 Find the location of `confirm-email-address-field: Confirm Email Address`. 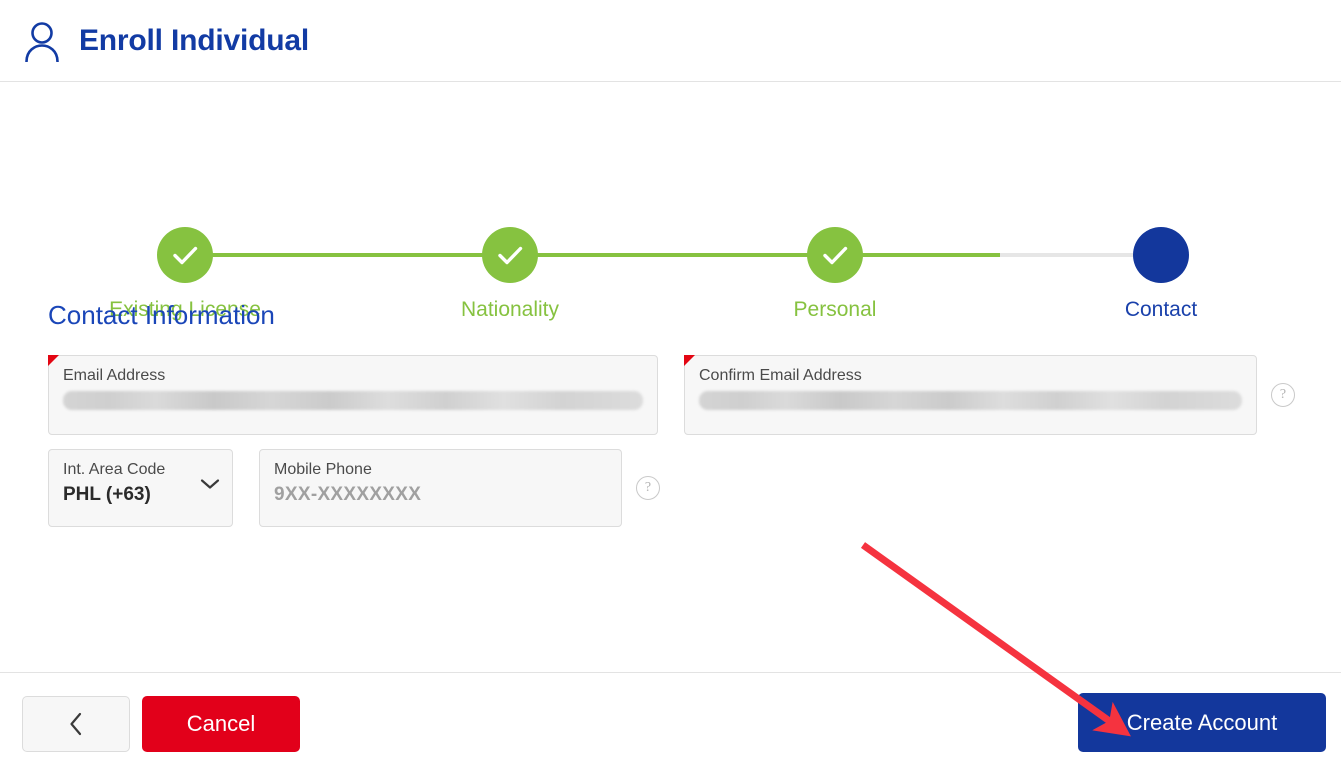

confirm-email-address-field: Confirm Email Address is located at coordinates (970, 395).